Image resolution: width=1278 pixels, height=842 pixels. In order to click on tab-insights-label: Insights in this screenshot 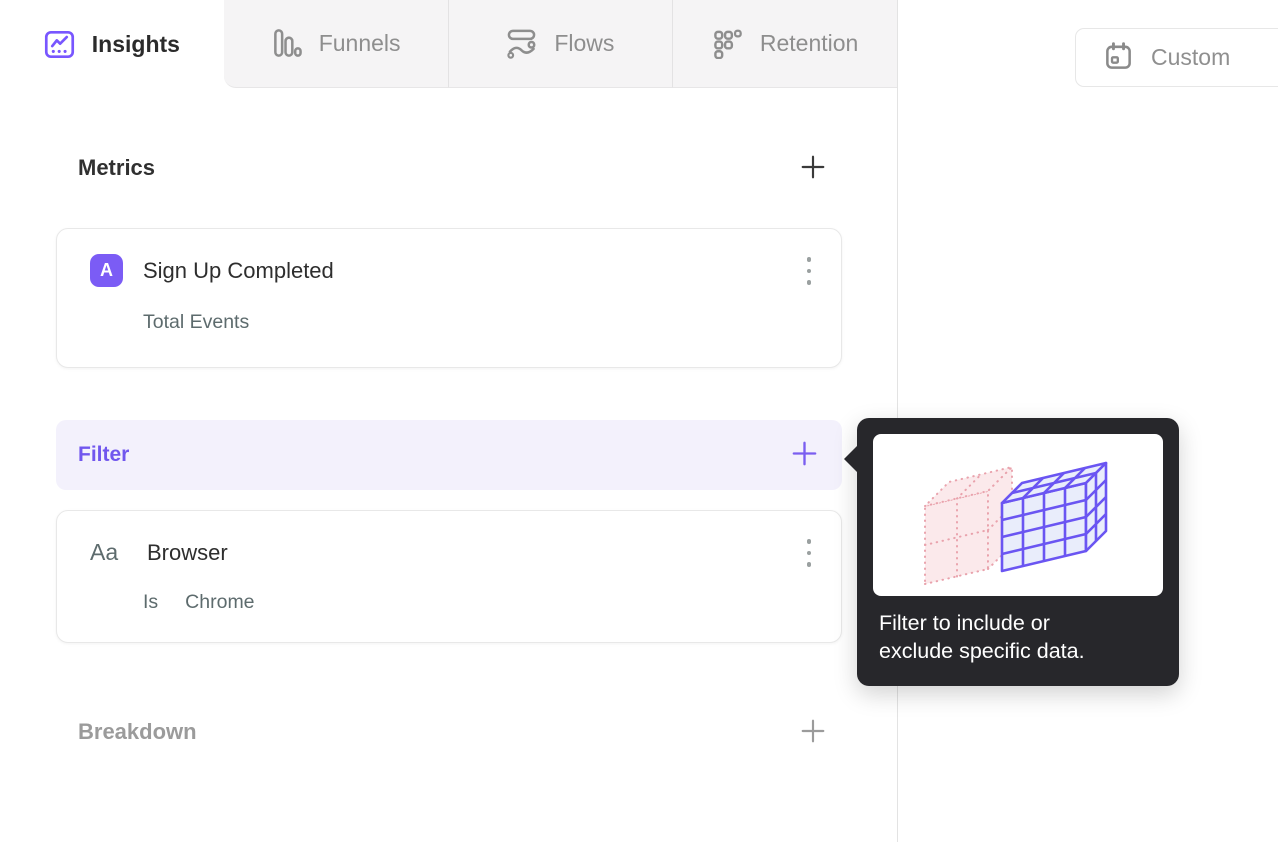, I will do `click(135, 43)`.